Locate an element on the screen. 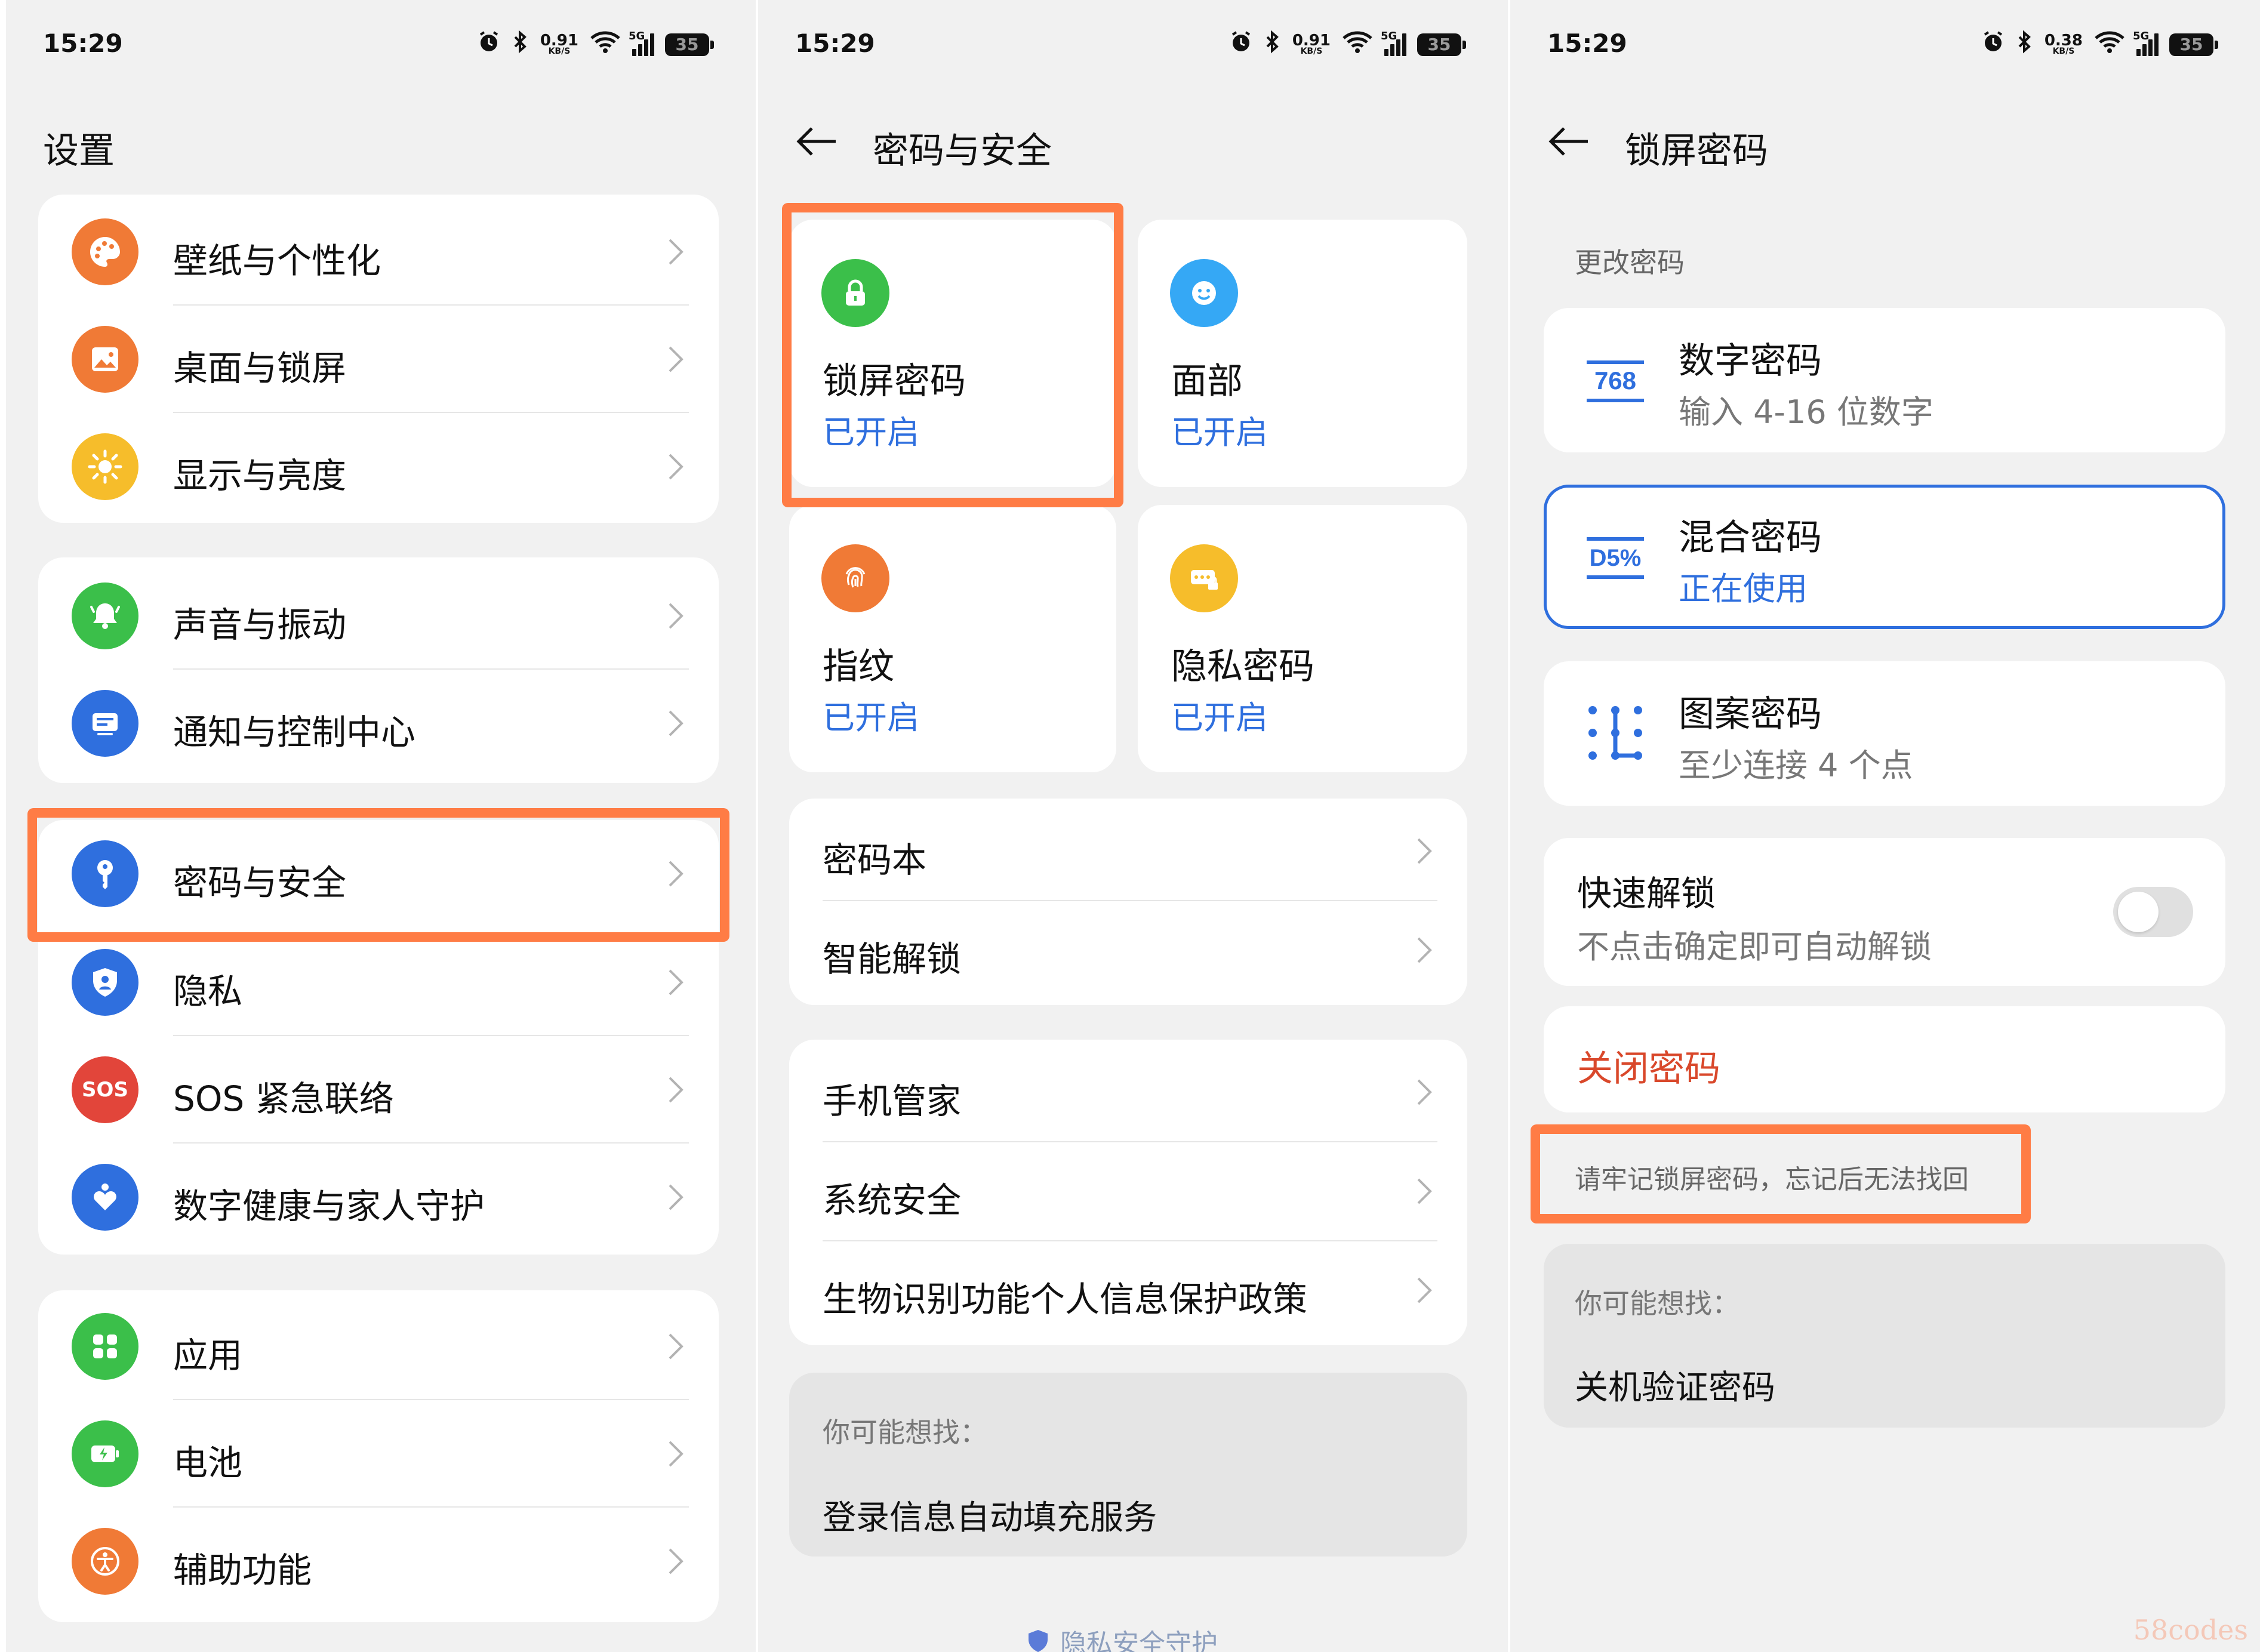  settings-item-sound: 声音与振动 is located at coordinates (378, 616).